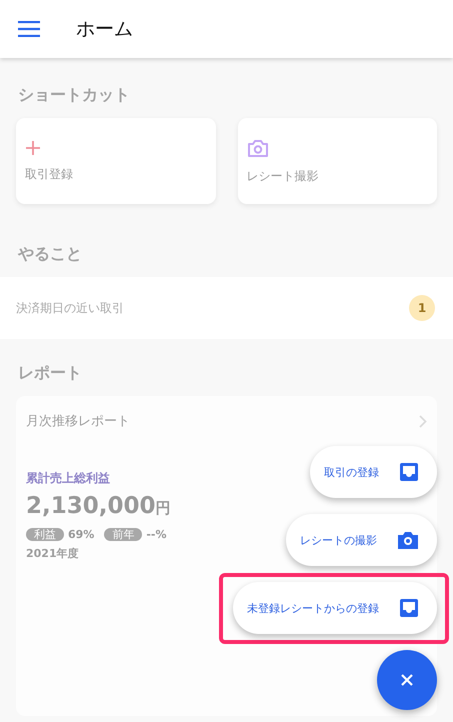 Image resolution: width=453 pixels, height=722 pixels. I want to click on shortcut-card: レシート撮影, so click(337, 161).